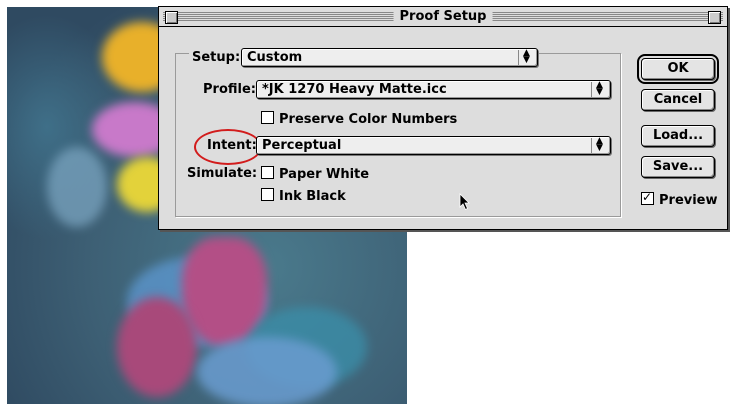 This screenshot has height=407, width=732. I want to click on preserve-color-numbers-label: Preserve Color Numbers, so click(368, 119).